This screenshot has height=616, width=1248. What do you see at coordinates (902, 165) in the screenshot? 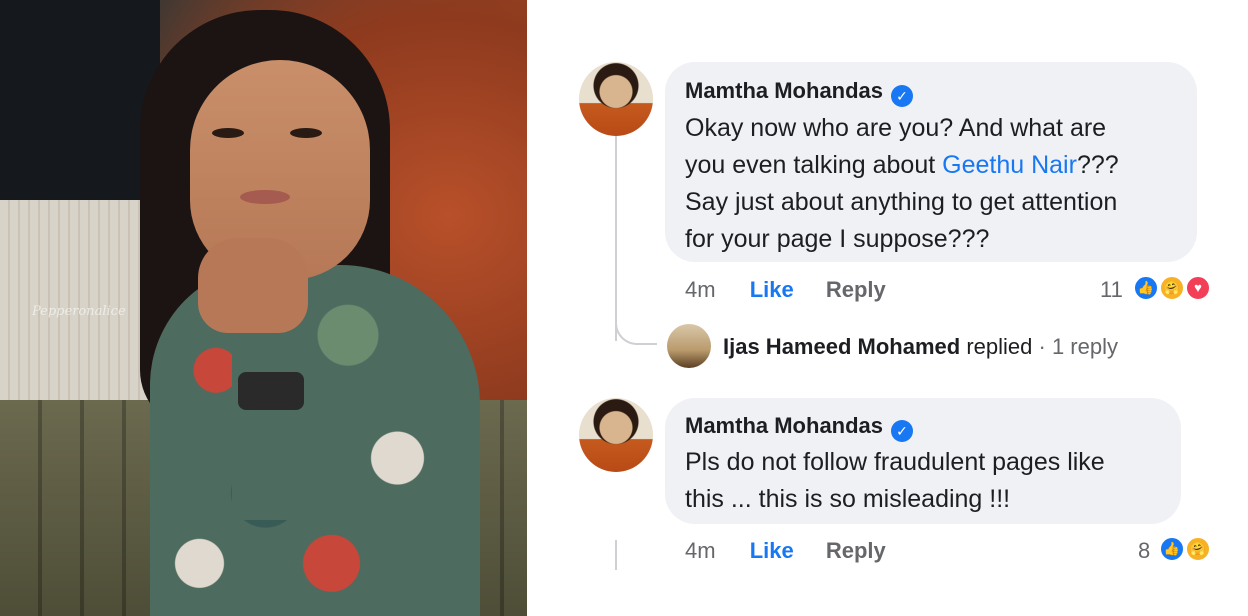
I see `comment-line: you even talking about Geethu Nair???` at bounding box center [902, 165].